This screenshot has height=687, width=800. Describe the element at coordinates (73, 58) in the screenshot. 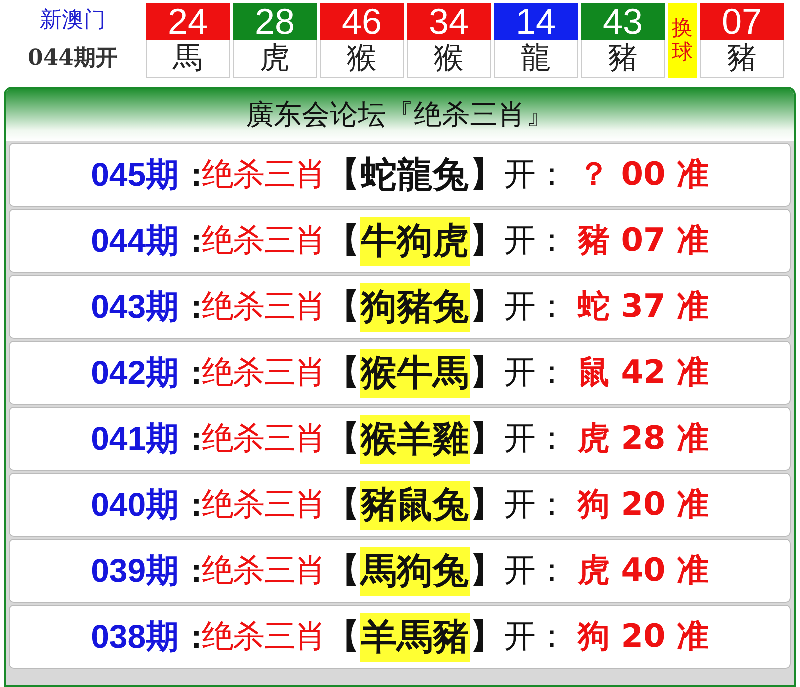

I see `period-label: 044期开` at that location.